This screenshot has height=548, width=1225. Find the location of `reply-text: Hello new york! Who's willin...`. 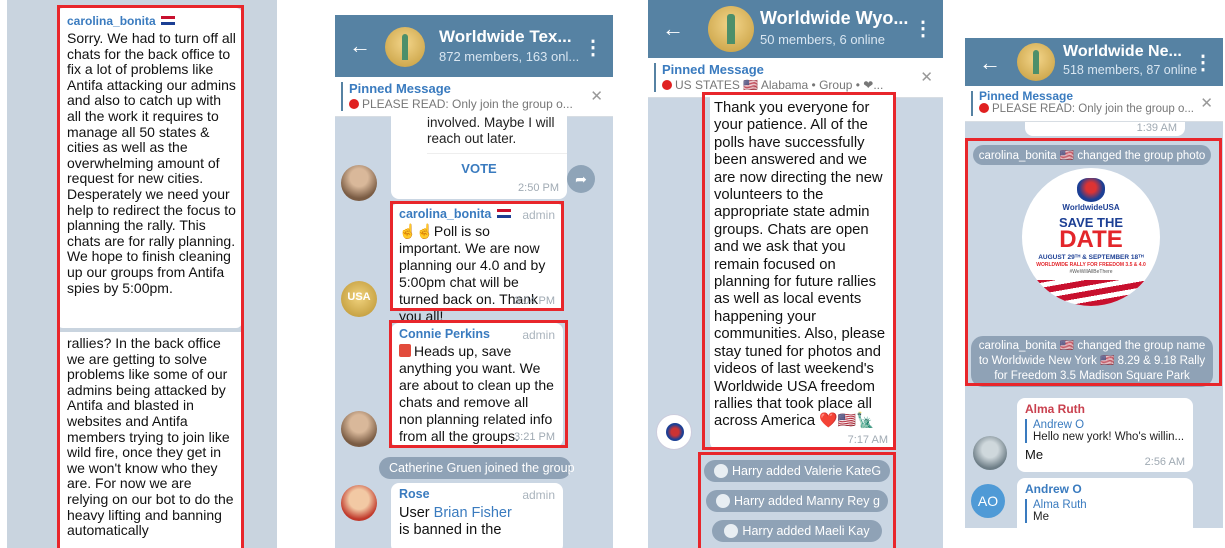

reply-text: Hello new york! Who's willin... is located at coordinates (1109, 437).